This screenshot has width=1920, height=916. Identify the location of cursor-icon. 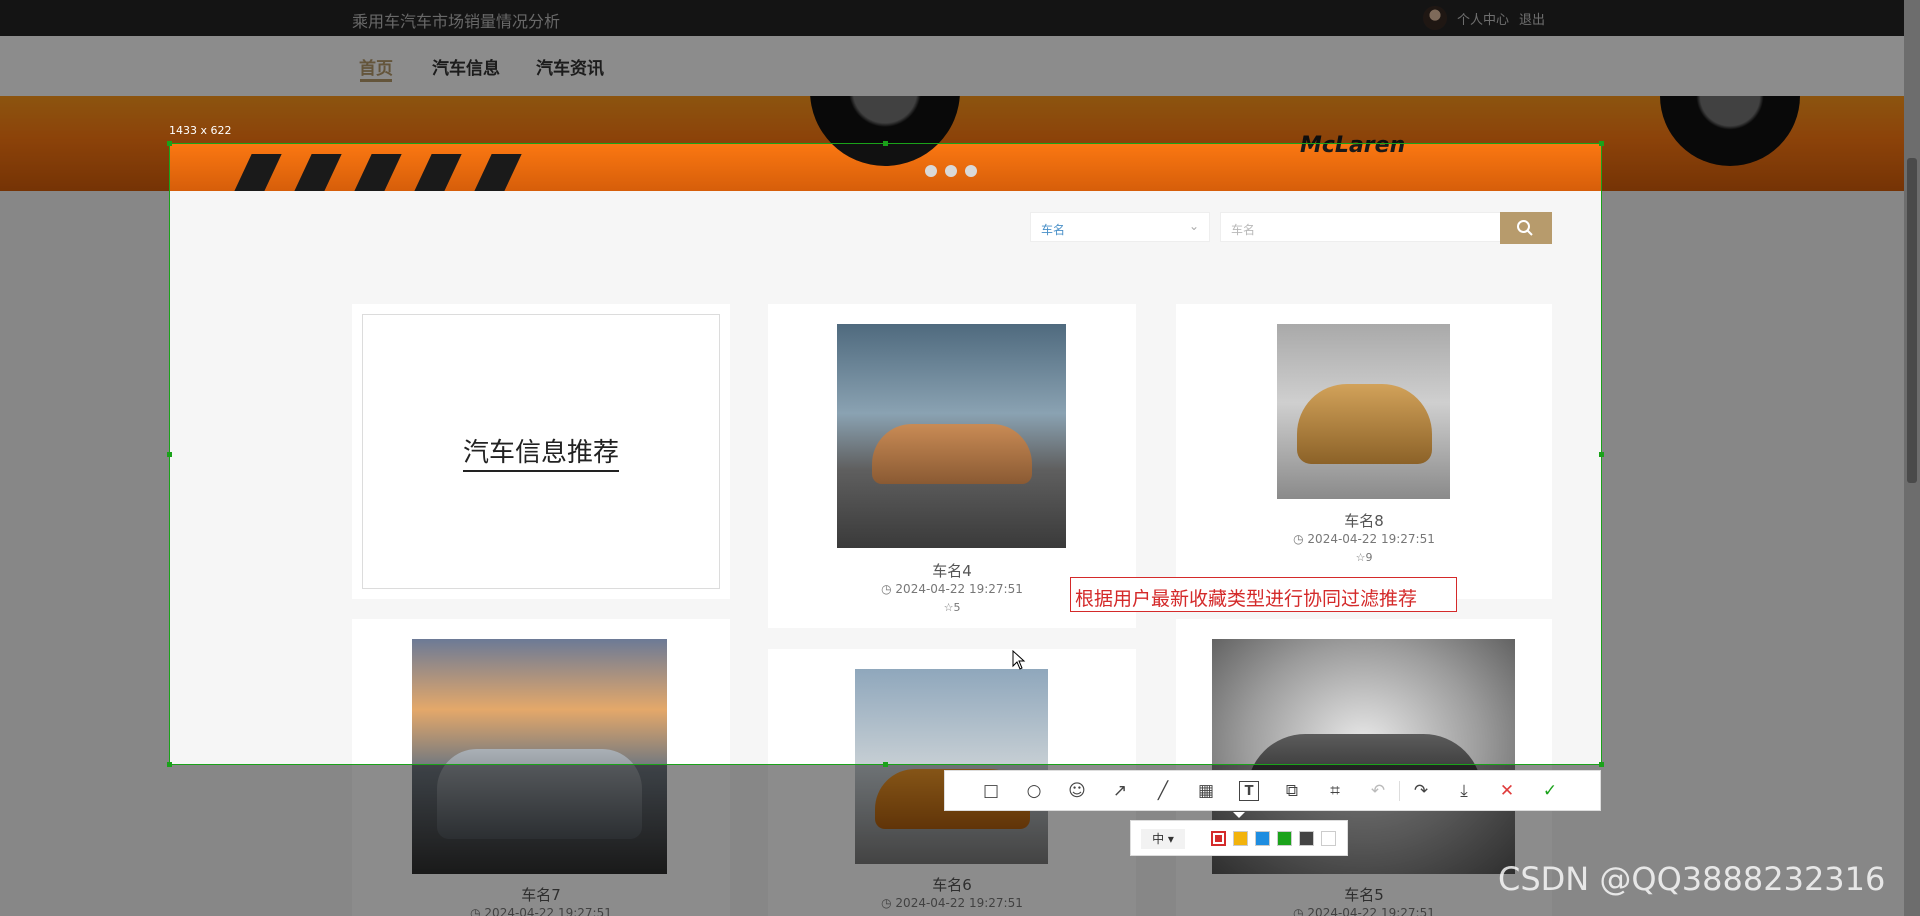
(1019, 660).